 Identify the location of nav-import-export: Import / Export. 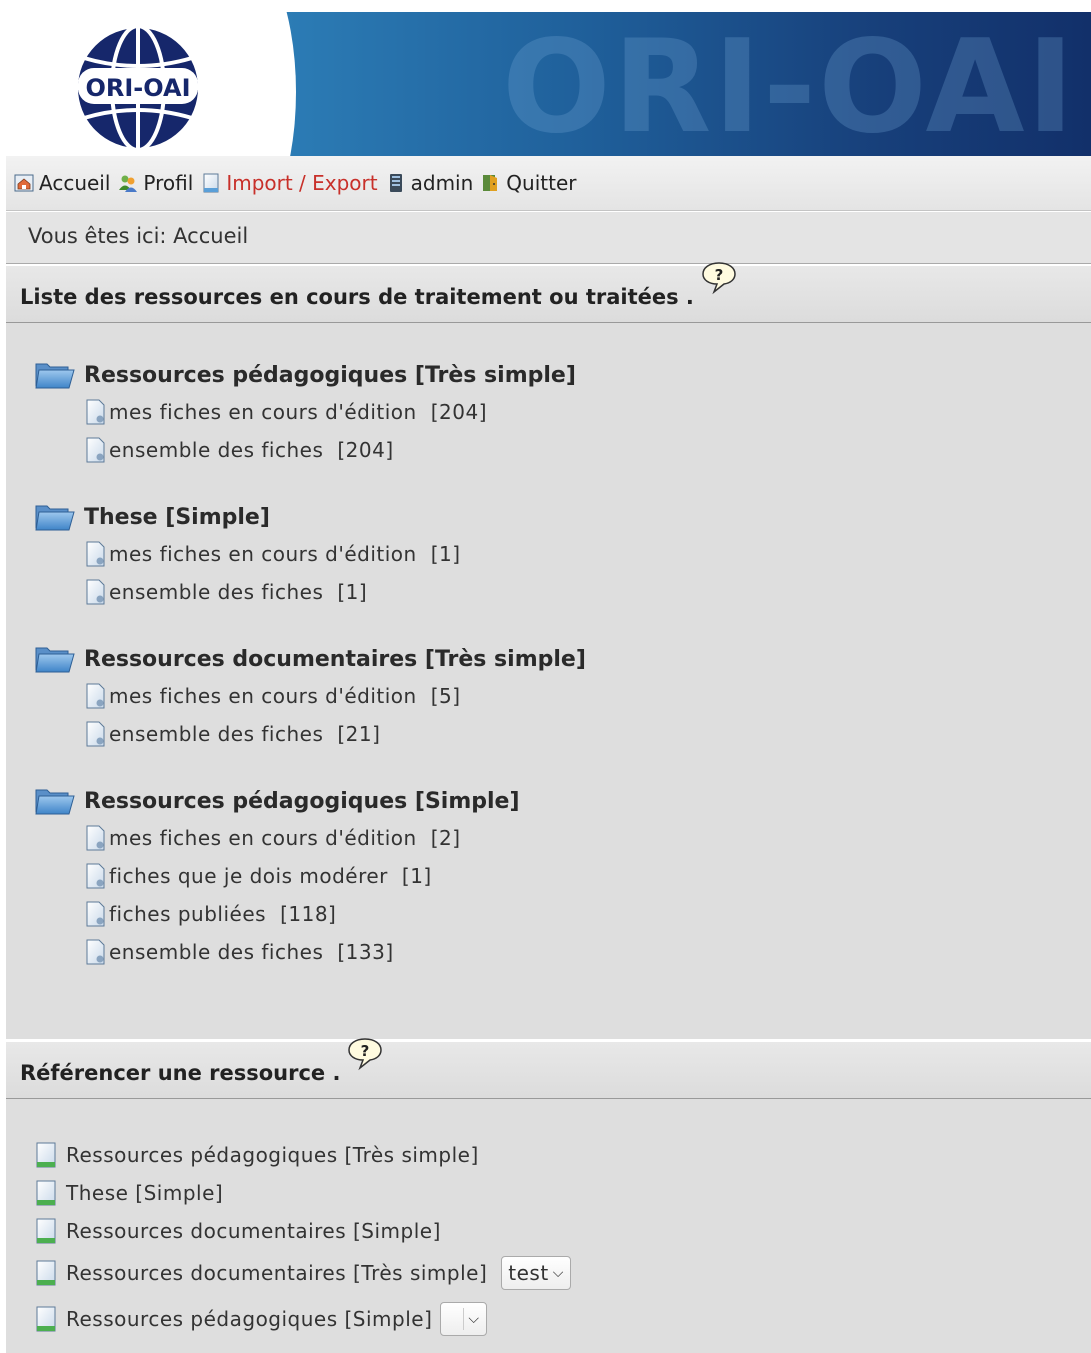
(289, 183).